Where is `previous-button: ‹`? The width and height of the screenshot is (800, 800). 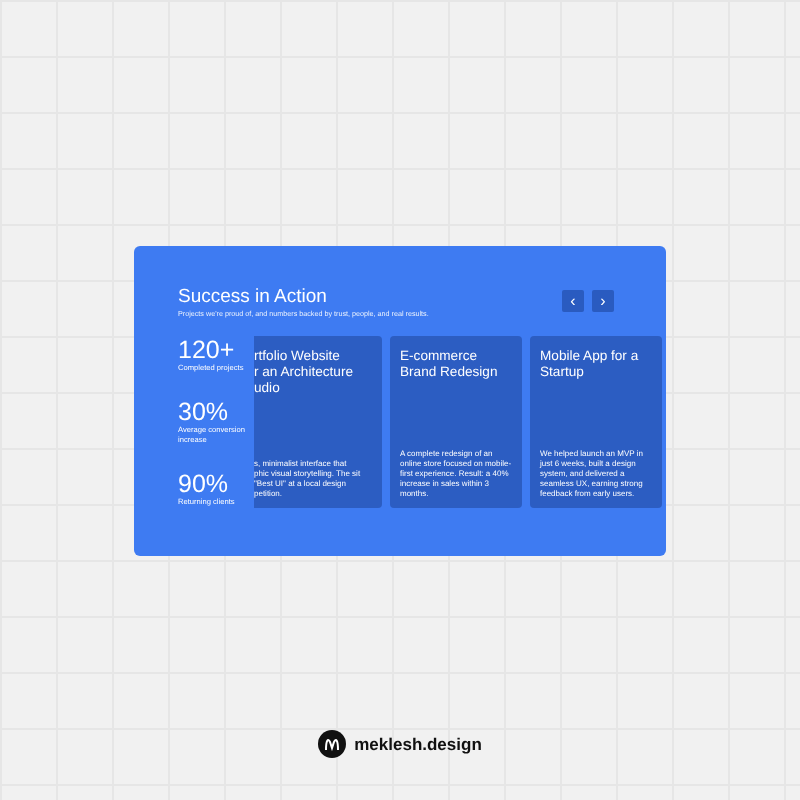
previous-button: ‹ is located at coordinates (573, 301).